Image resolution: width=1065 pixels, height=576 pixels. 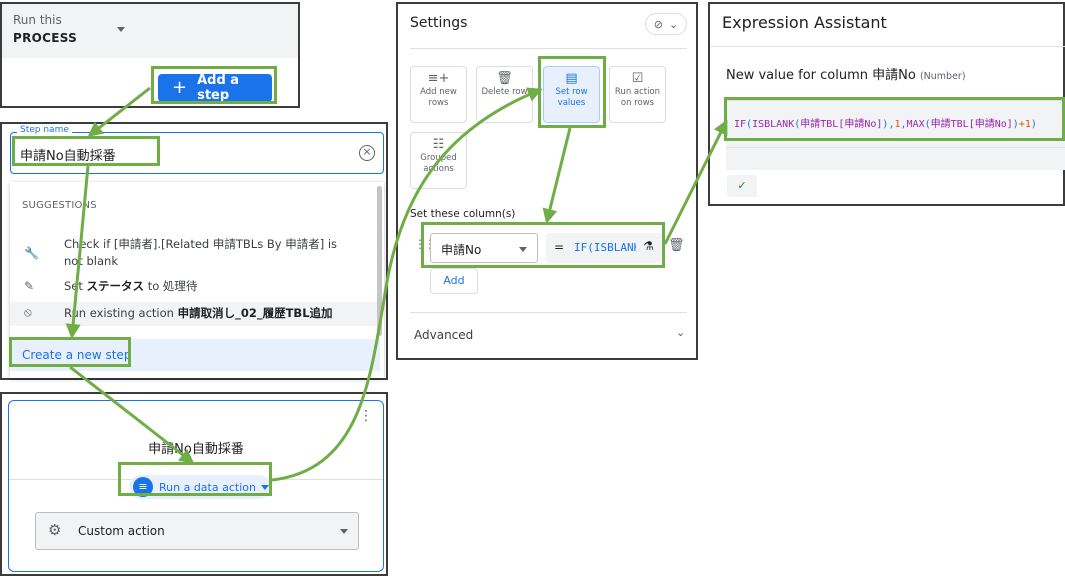 What do you see at coordinates (367, 153) in the screenshot?
I see `clear-icon: ×` at bounding box center [367, 153].